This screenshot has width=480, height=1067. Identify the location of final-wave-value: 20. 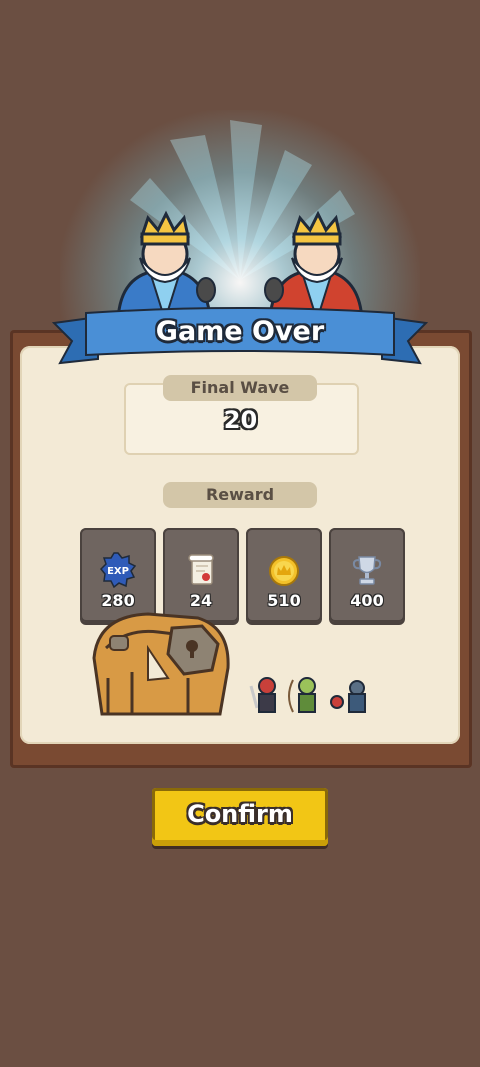
(240, 420).